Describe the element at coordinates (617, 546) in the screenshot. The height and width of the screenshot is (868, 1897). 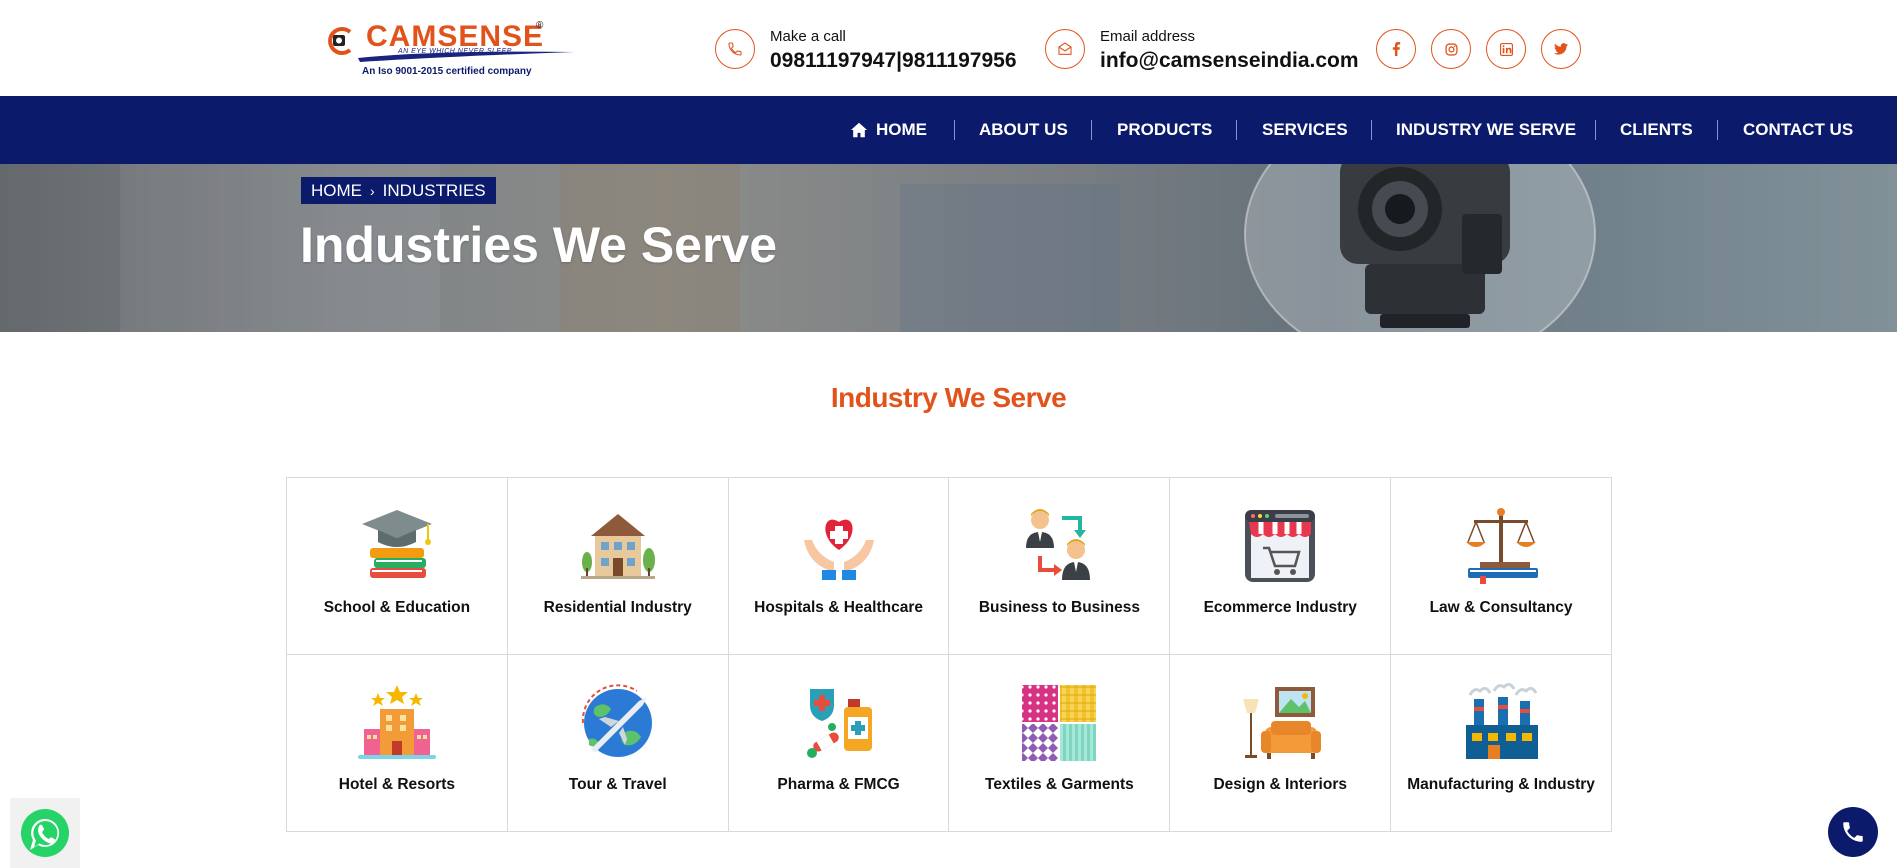
I see `house-icon` at that location.